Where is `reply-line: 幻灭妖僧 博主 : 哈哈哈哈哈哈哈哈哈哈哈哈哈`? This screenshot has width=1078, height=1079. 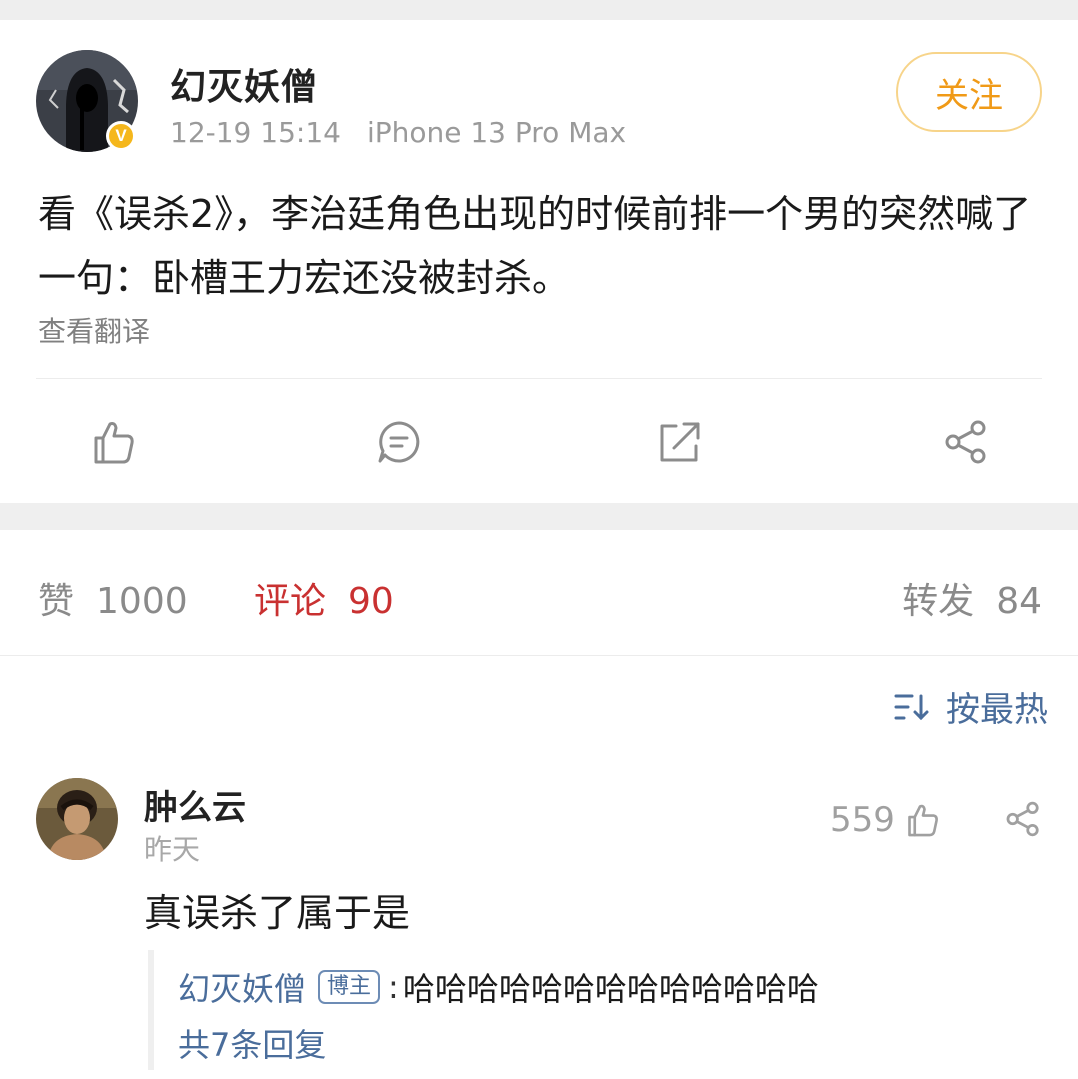 reply-line: 幻灭妖僧 博主 : 哈哈哈哈哈哈哈哈哈哈哈哈哈 is located at coordinates (498, 987).